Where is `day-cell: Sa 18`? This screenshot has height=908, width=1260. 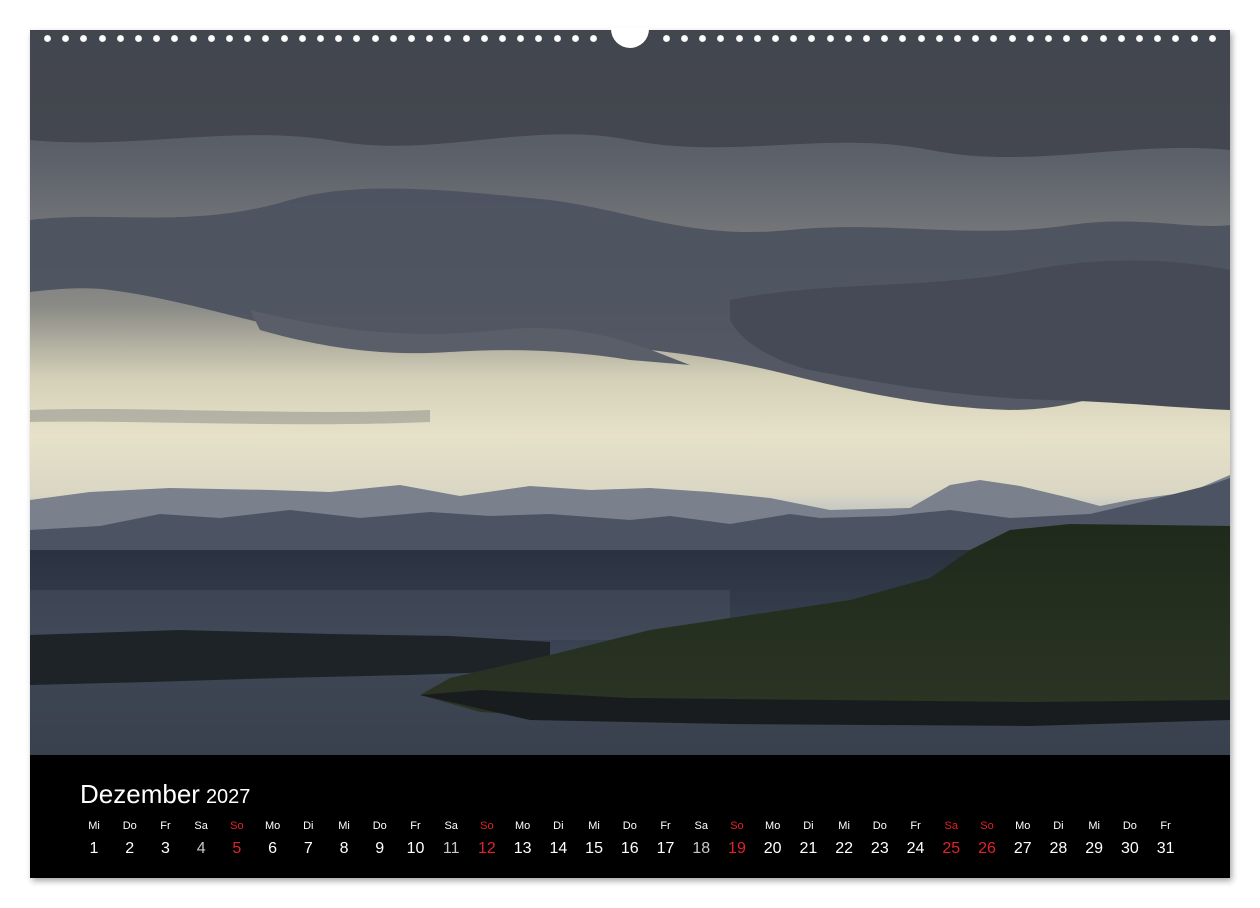
day-cell: Sa 18 is located at coordinates (701, 840).